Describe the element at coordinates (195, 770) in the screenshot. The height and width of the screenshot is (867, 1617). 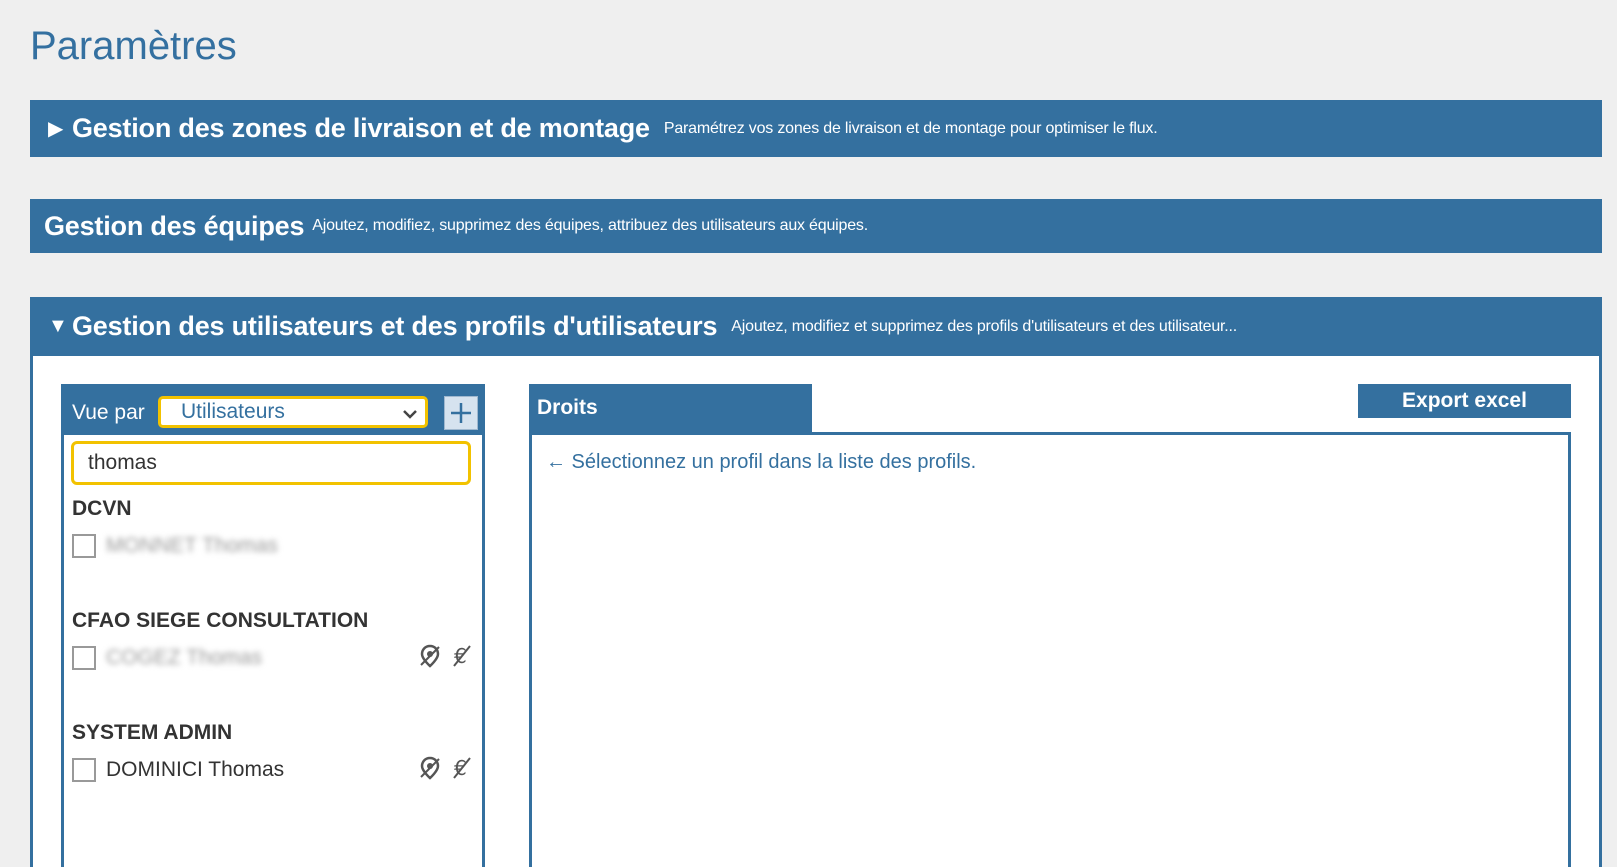
I see `user-name: DOMINICI Thomas` at that location.